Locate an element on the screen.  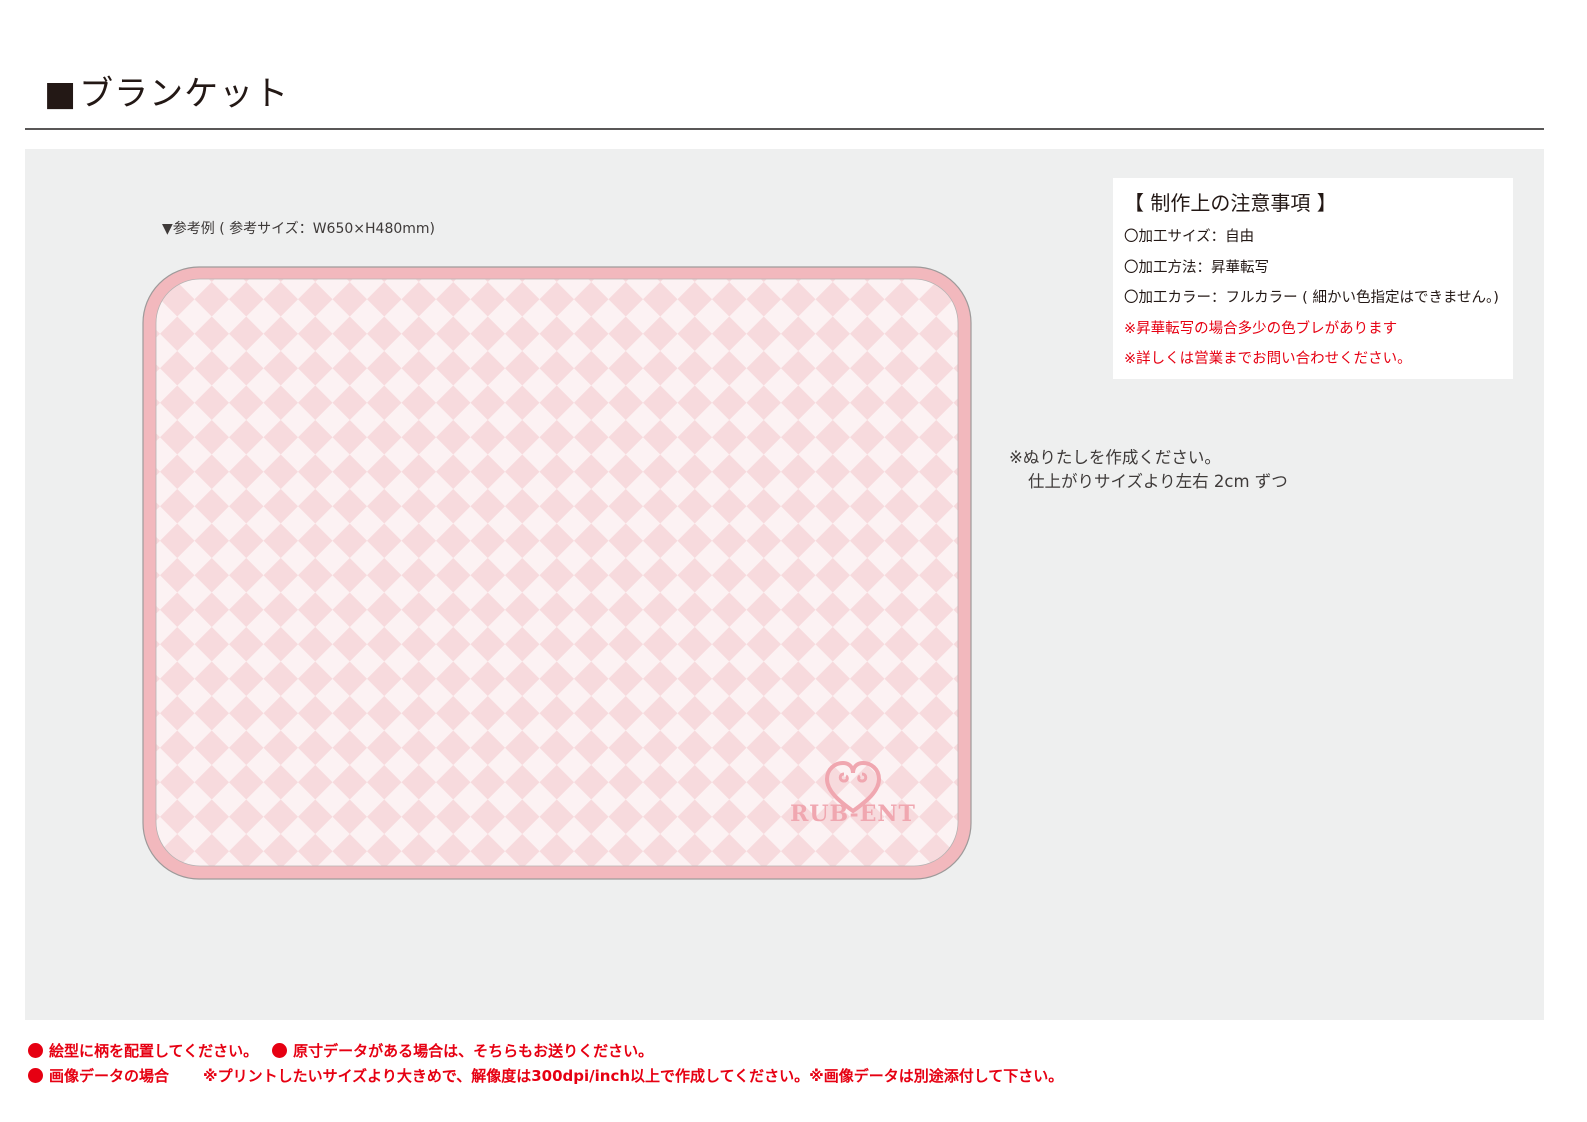
logo-text: RUB-ENT is located at coordinates (853, 814).